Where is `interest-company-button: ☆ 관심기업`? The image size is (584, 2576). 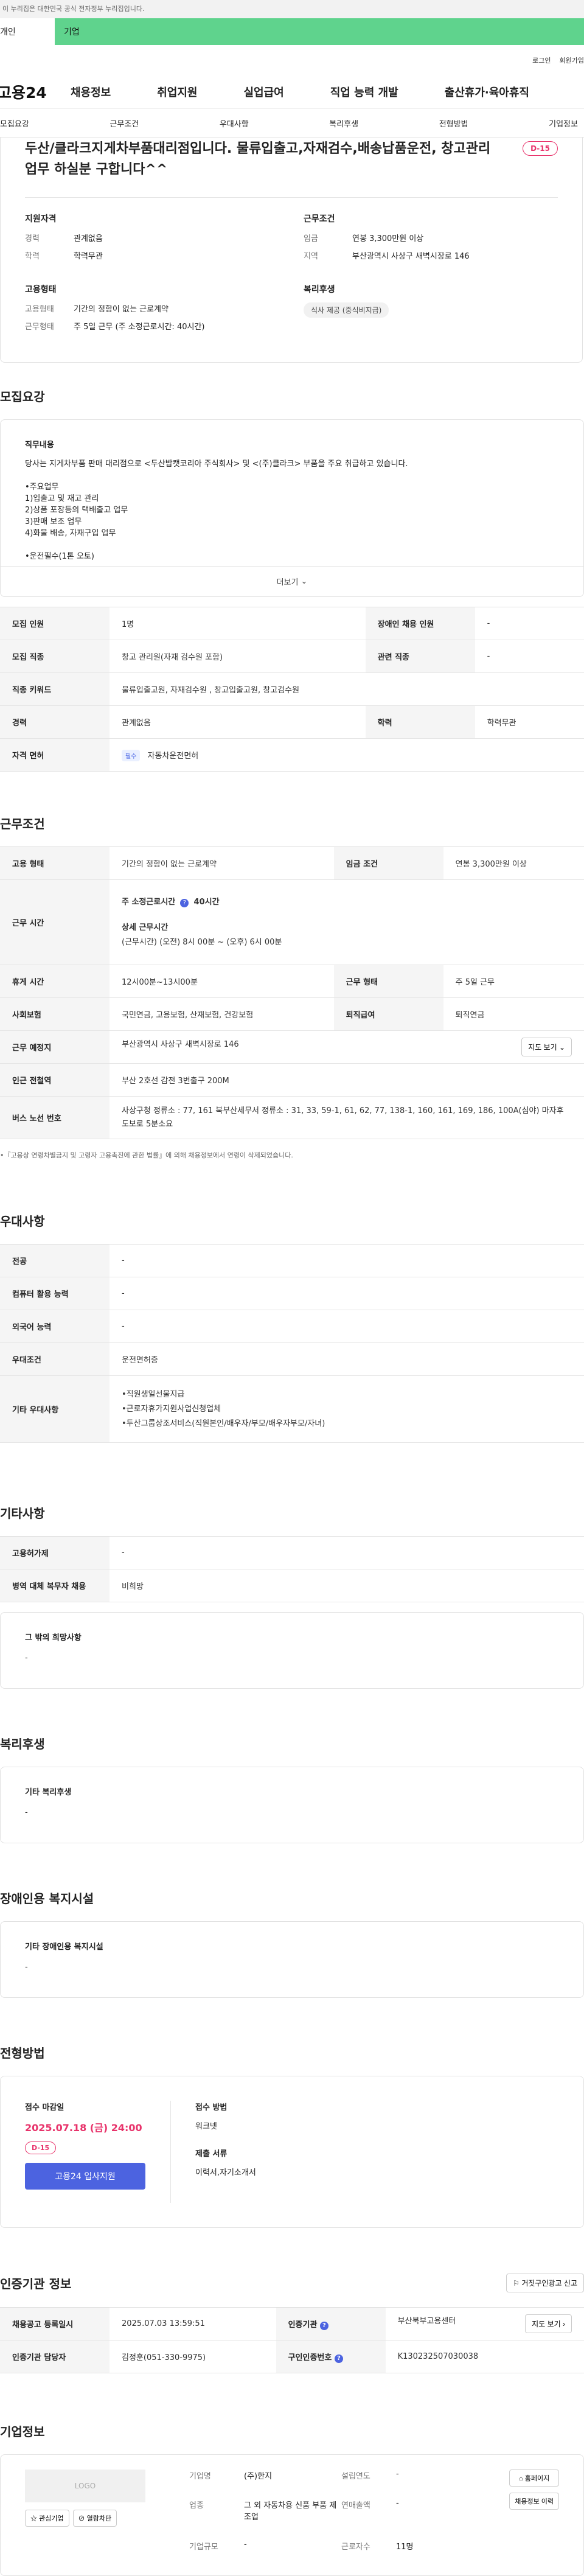
interest-company-button: ☆ 관심기업 is located at coordinates (47, 2518).